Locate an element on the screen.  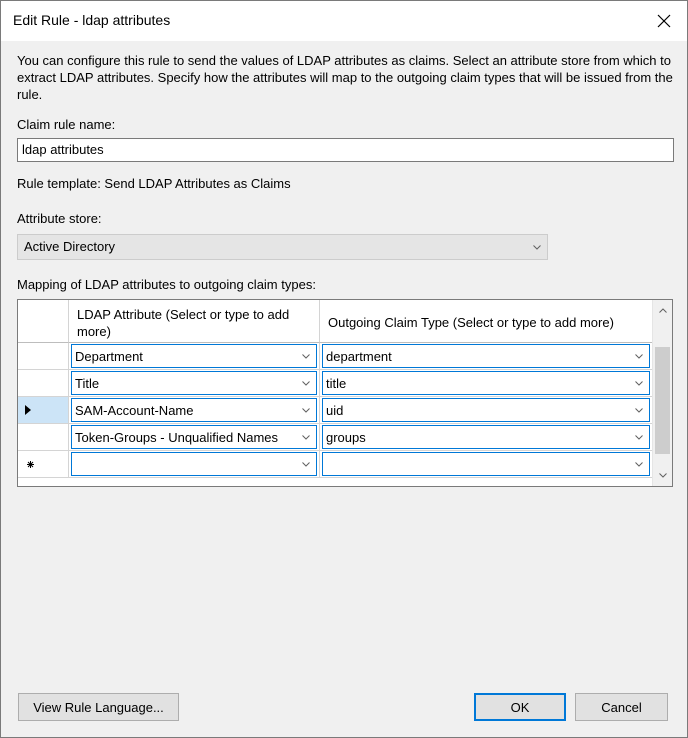
grid-vertical-scrollbar is located at coordinates (662, 393).